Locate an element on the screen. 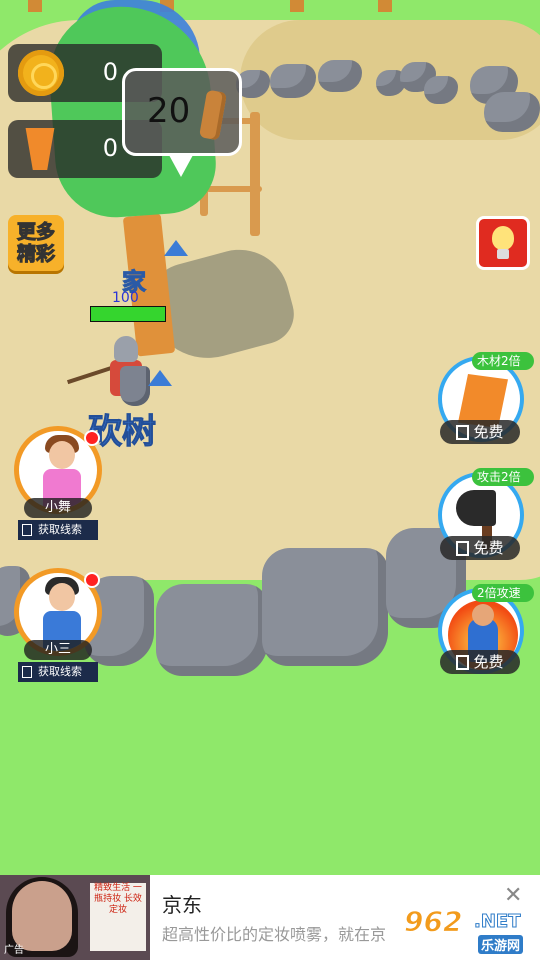 Image resolution: width=540 pixels, height=960 pixels. knight-helmet is located at coordinates (126, 349).